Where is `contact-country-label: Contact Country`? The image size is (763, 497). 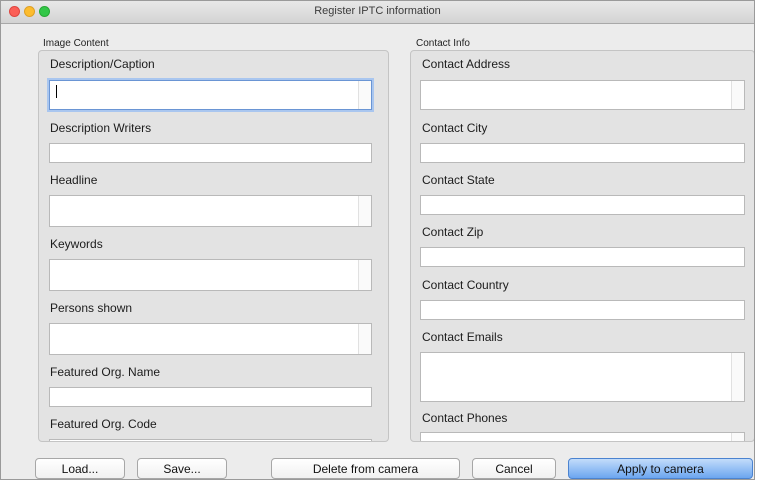
contact-country-label: Contact Country is located at coordinates (465, 285).